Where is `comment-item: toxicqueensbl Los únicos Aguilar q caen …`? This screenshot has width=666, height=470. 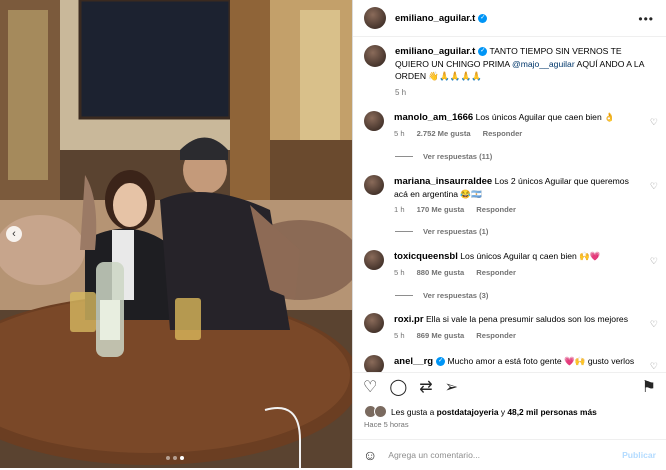
comment-item: toxicqueensbl Los únicos Aguilar q caen … is located at coordinates (514, 263).